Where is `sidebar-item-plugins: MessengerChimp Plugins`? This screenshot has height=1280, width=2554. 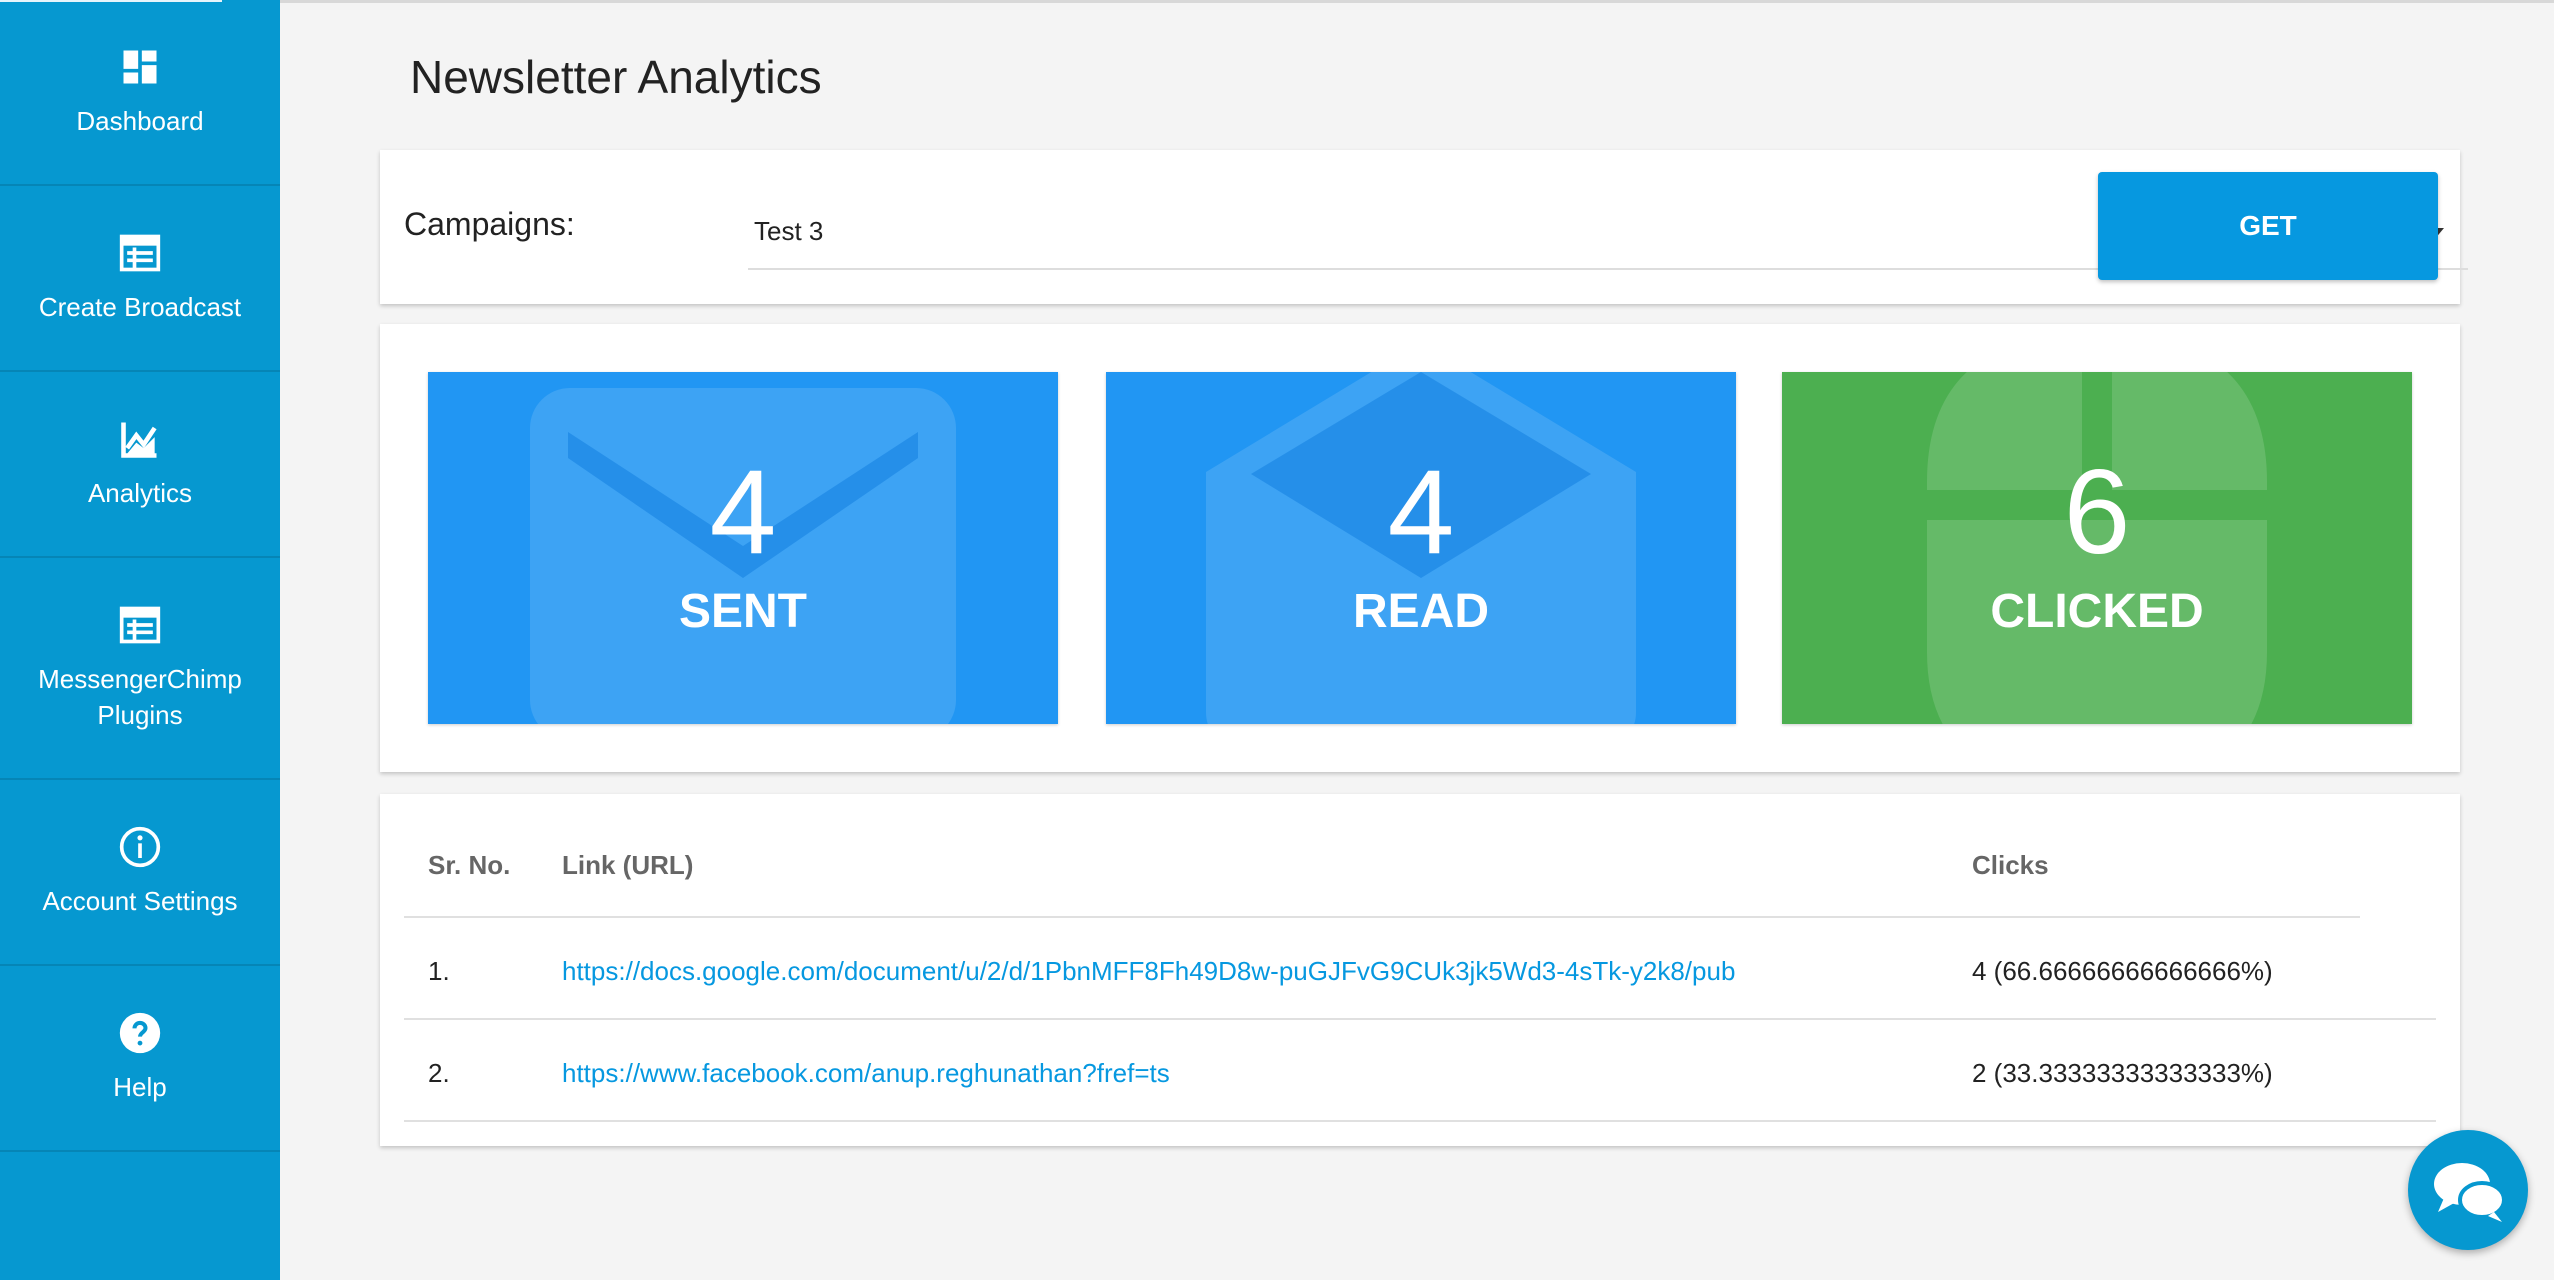
sidebar-item-plugins: MessengerChimp Plugins is located at coordinates (140, 669).